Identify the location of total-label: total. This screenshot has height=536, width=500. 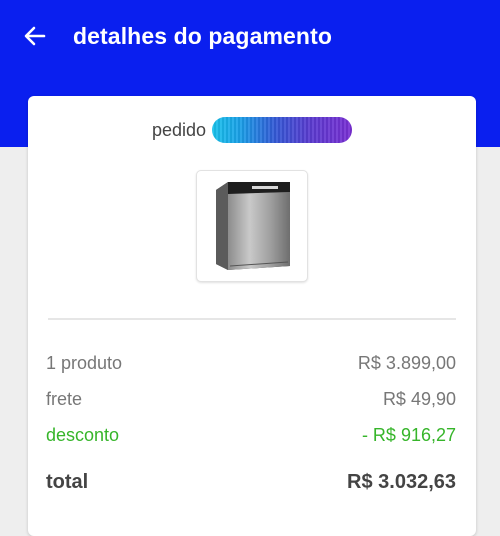
(67, 481).